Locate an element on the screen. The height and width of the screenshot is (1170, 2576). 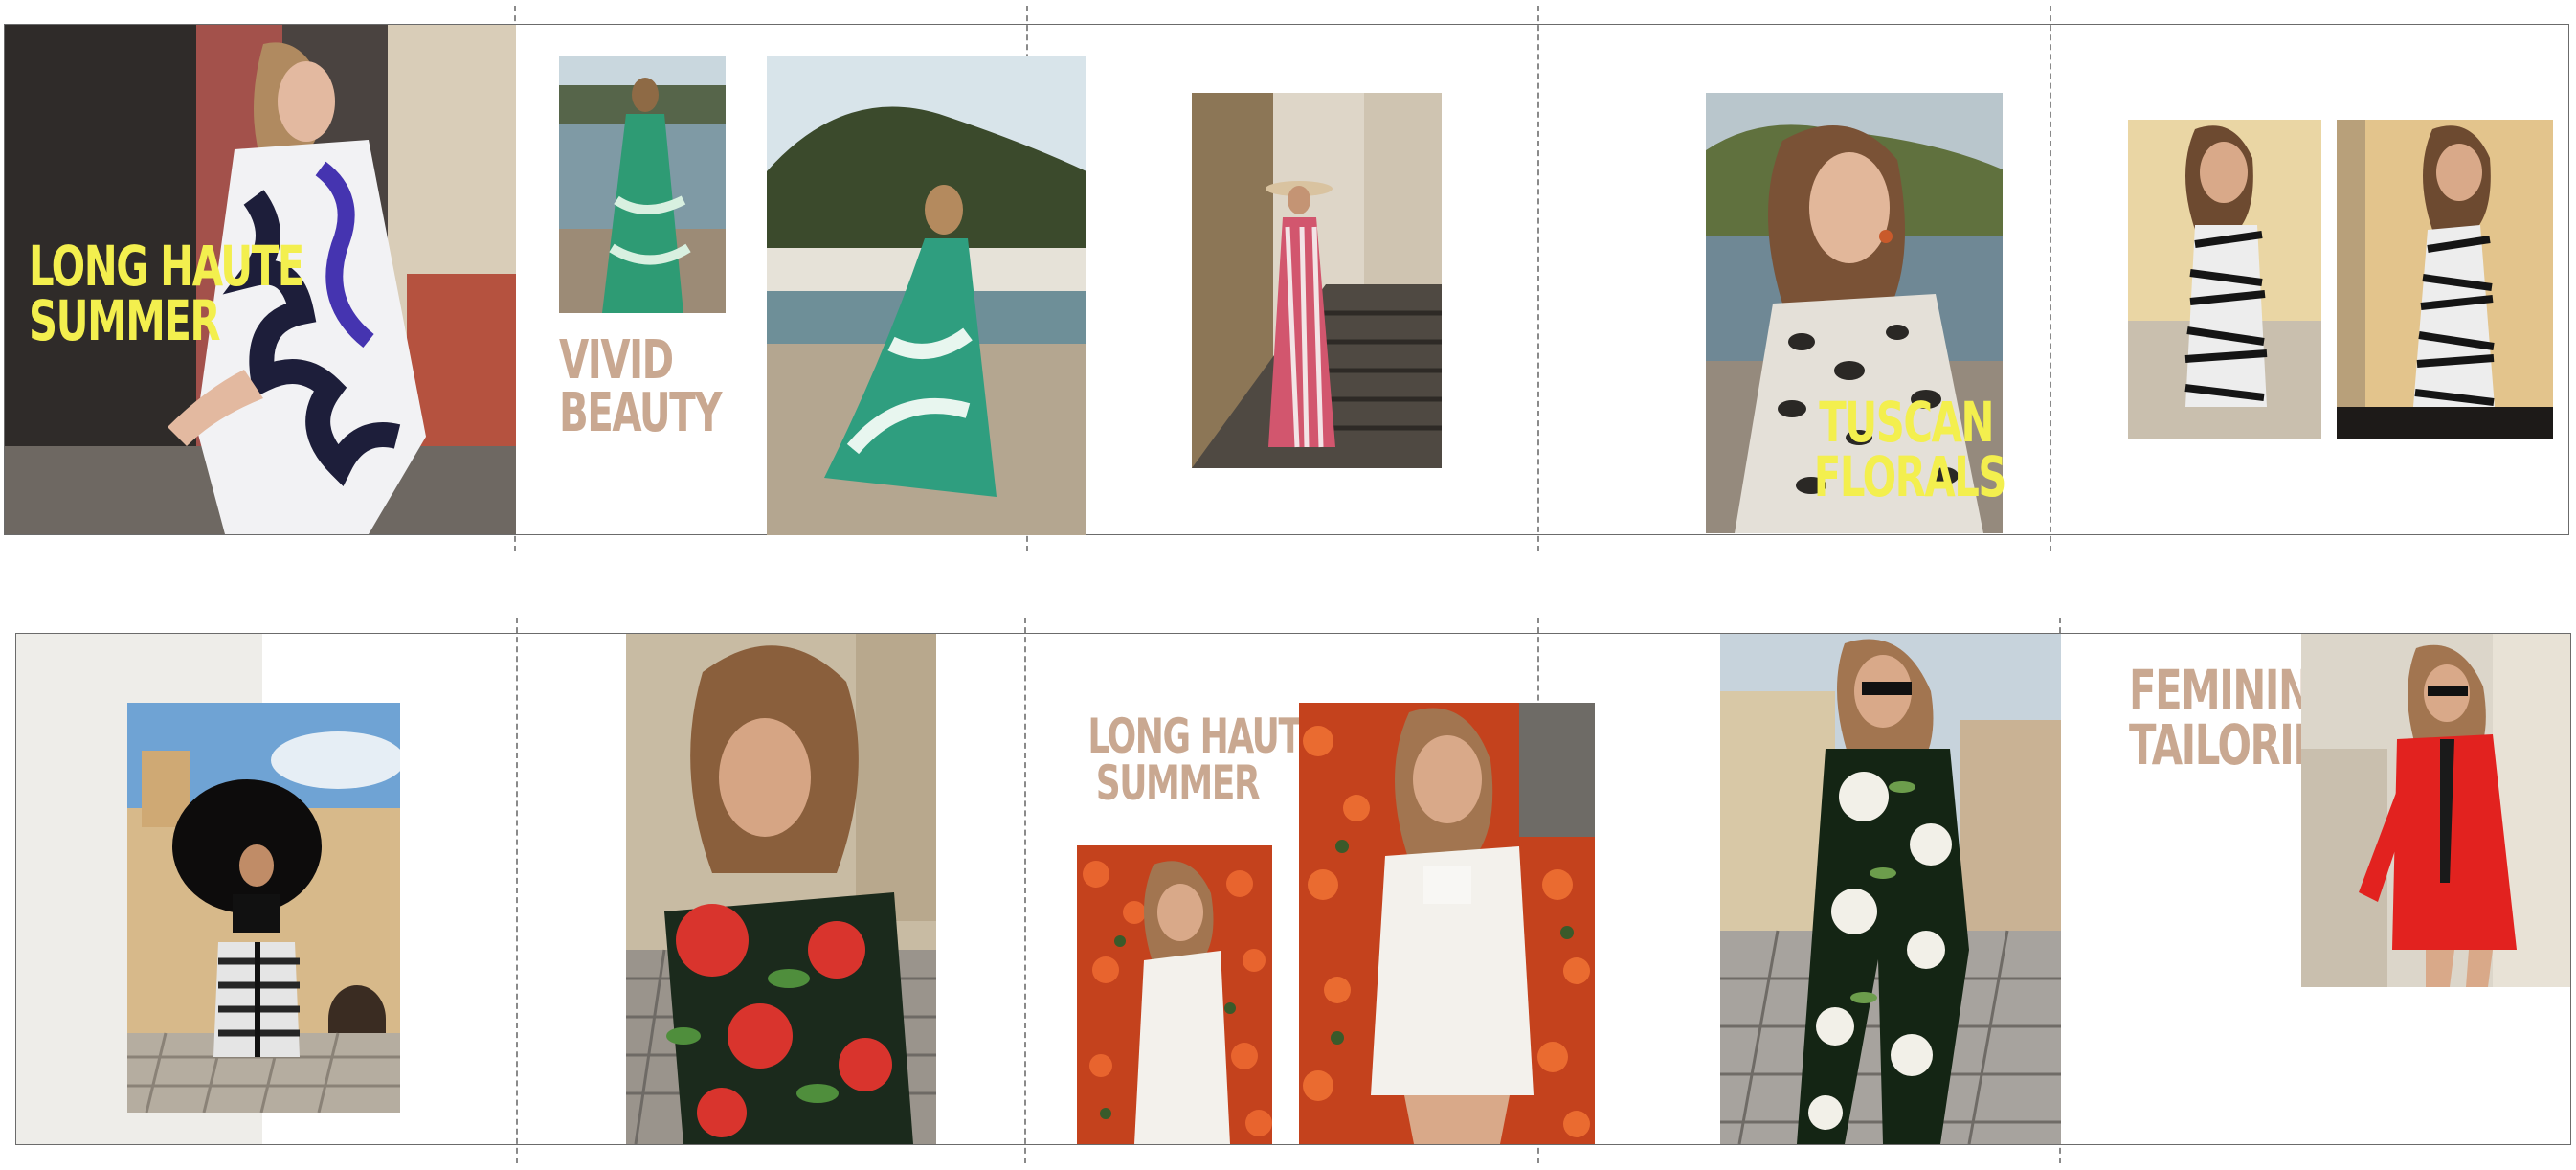
label-line: TUSCAN is located at coordinates (1907, 423).